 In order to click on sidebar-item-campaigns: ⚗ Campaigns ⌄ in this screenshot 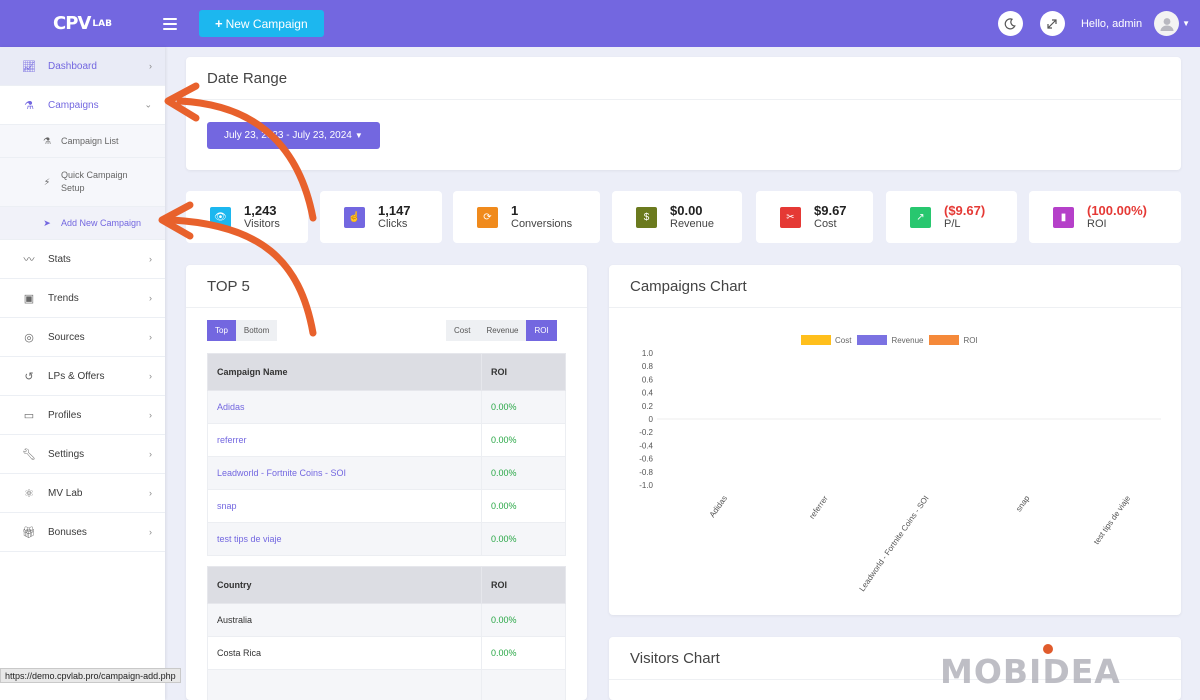, I will do `click(82, 105)`.